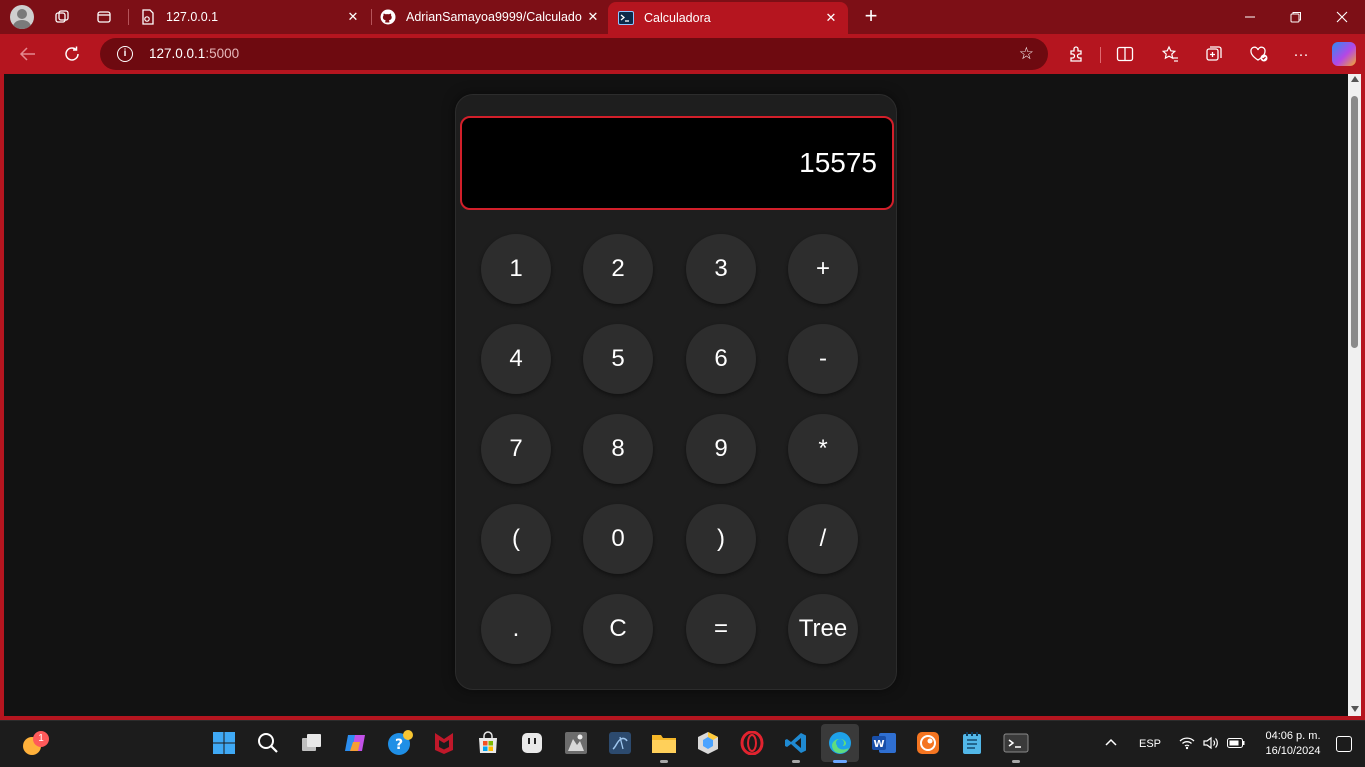  What do you see at coordinates (721, 629) in the screenshot?
I see `key-equals: =` at bounding box center [721, 629].